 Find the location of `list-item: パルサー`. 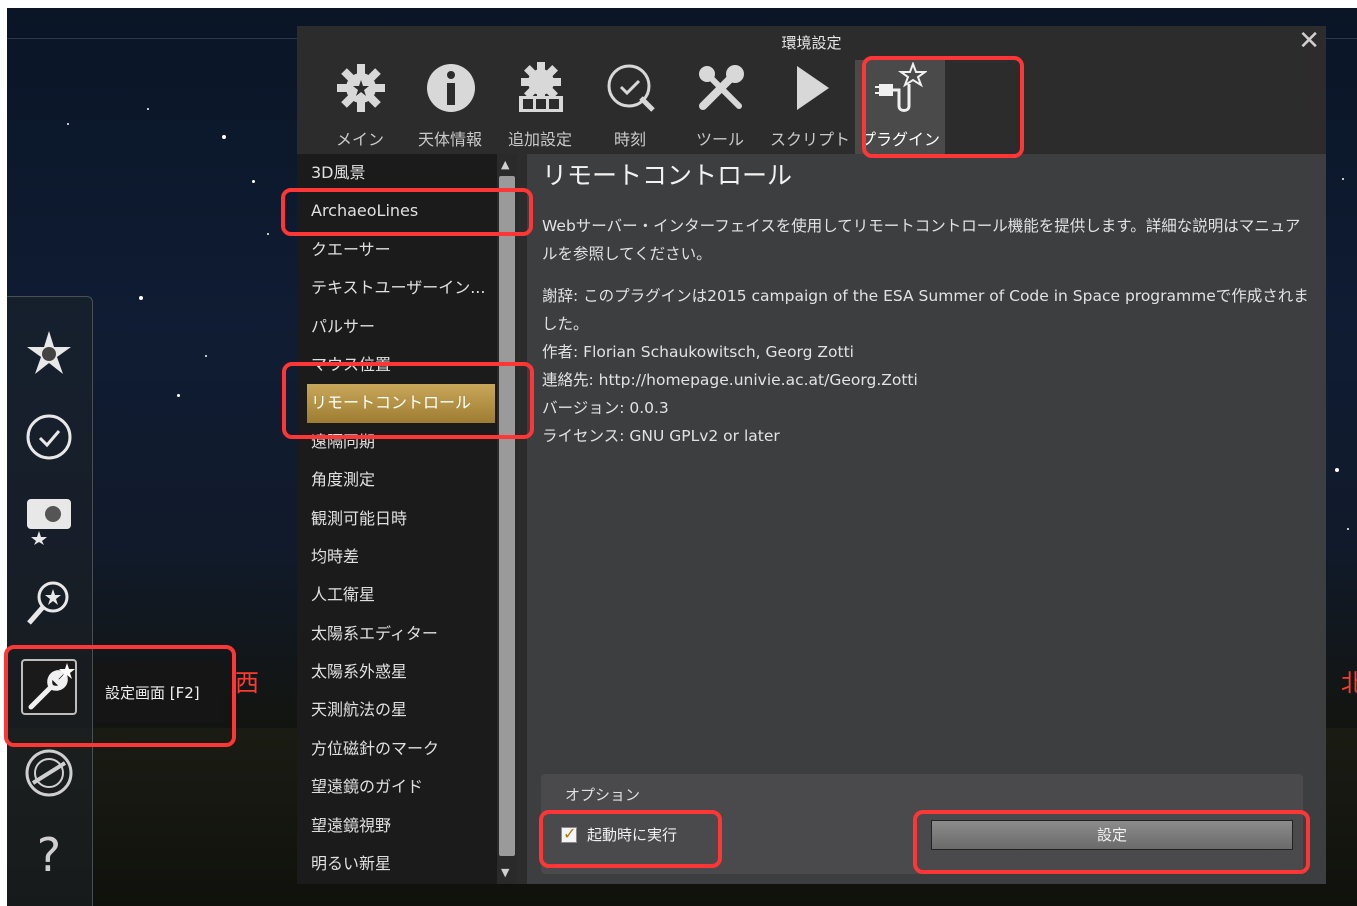

list-item: パルサー is located at coordinates (396, 327).